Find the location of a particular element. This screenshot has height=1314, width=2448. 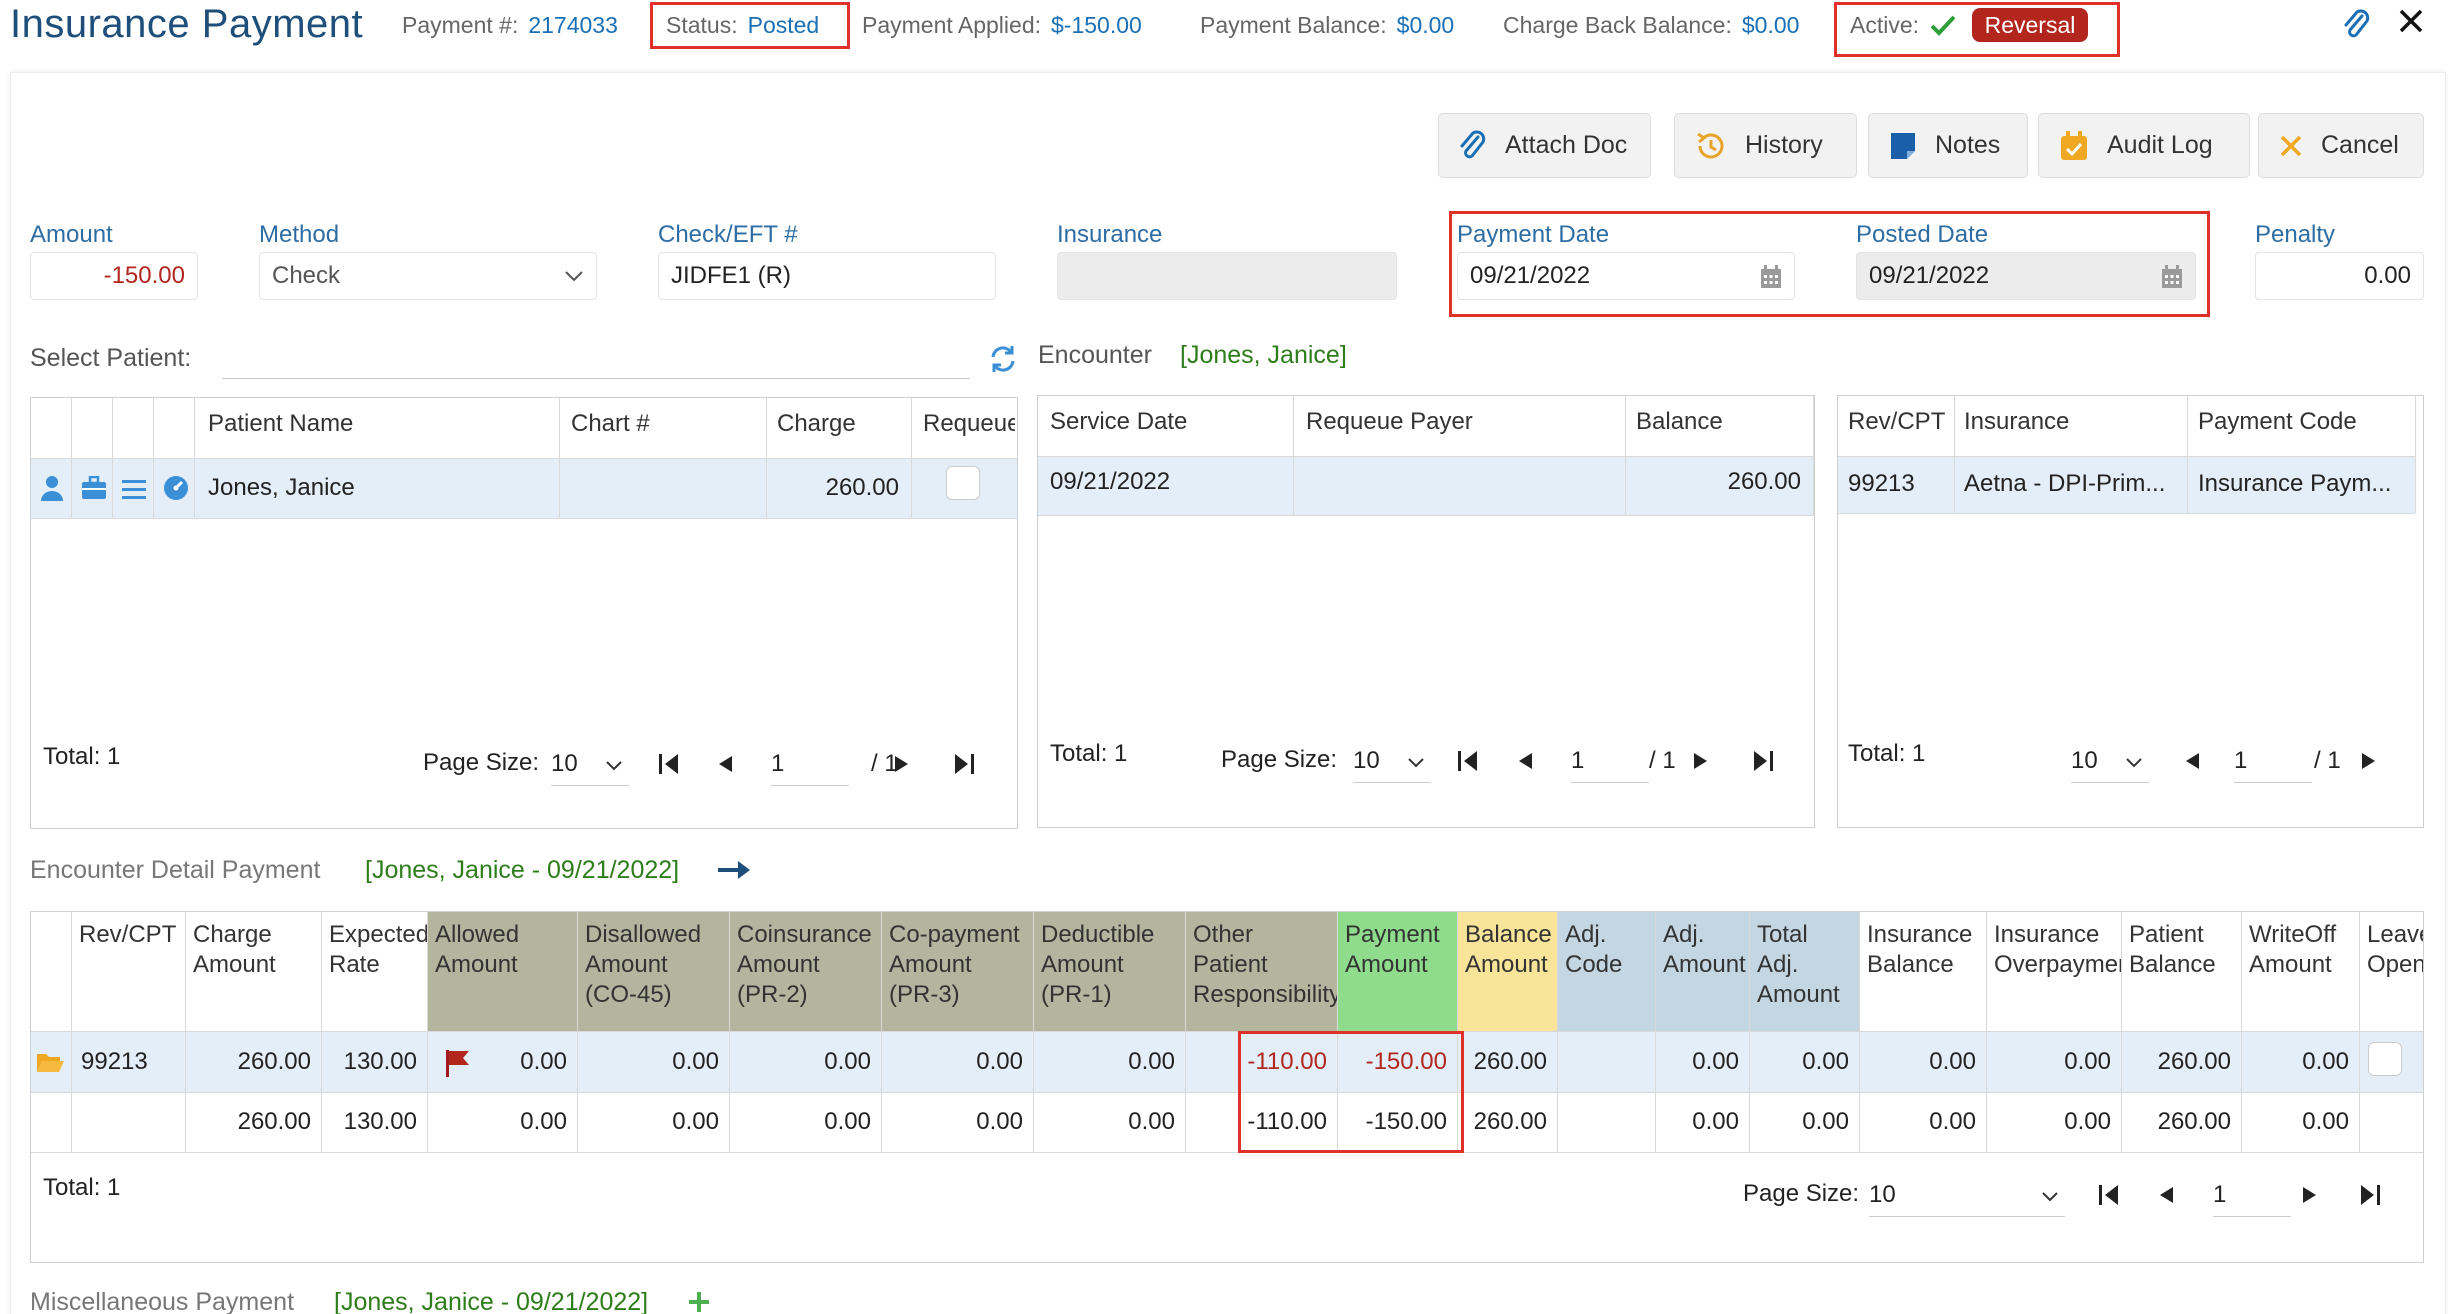

select-patient-input is located at coordinates (596, 378).